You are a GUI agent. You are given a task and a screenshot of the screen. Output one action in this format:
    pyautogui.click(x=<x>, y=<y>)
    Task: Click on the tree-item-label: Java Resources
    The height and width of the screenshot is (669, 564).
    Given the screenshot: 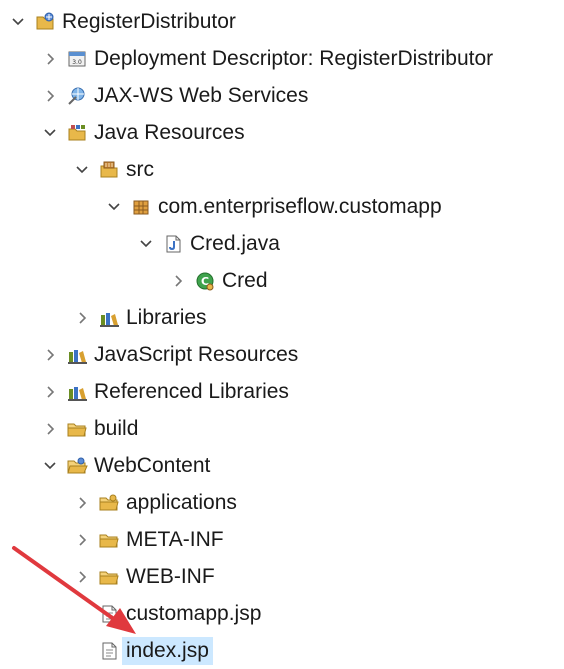 What is the action you would take?
    pyautogui.click(x=169, y=132)
    